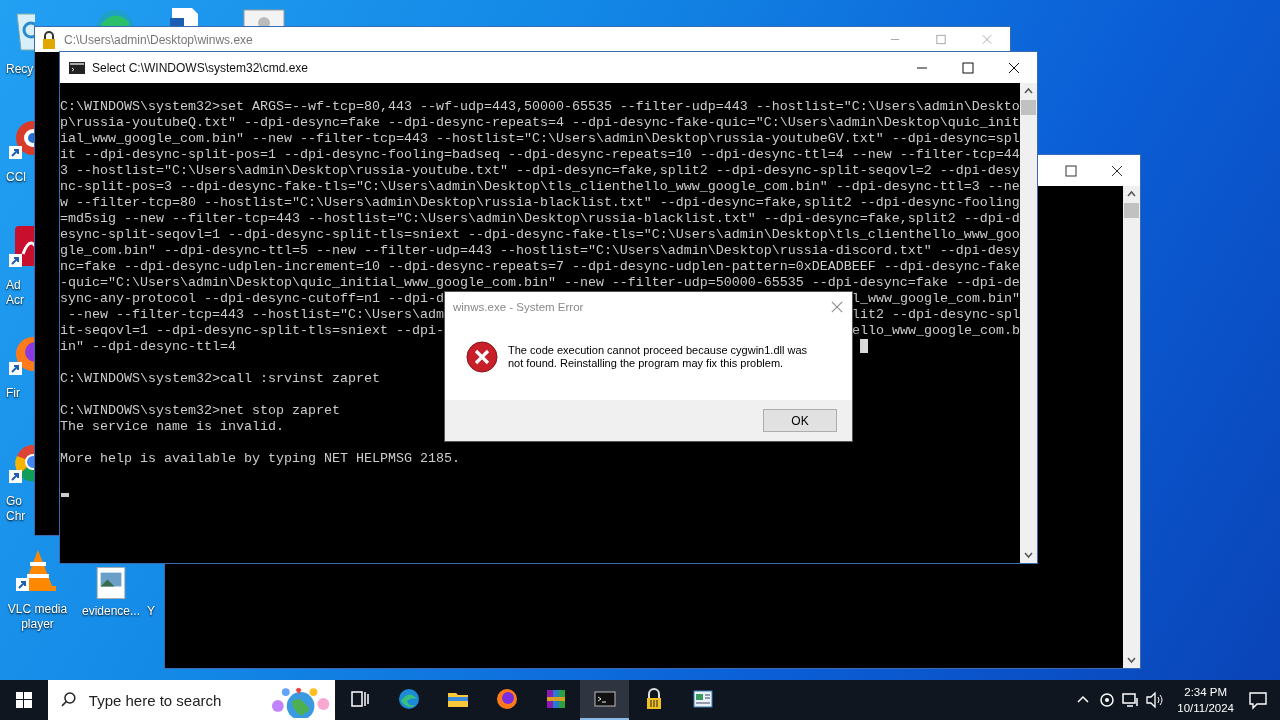  I want to click on error-icon, so click(482, 357).